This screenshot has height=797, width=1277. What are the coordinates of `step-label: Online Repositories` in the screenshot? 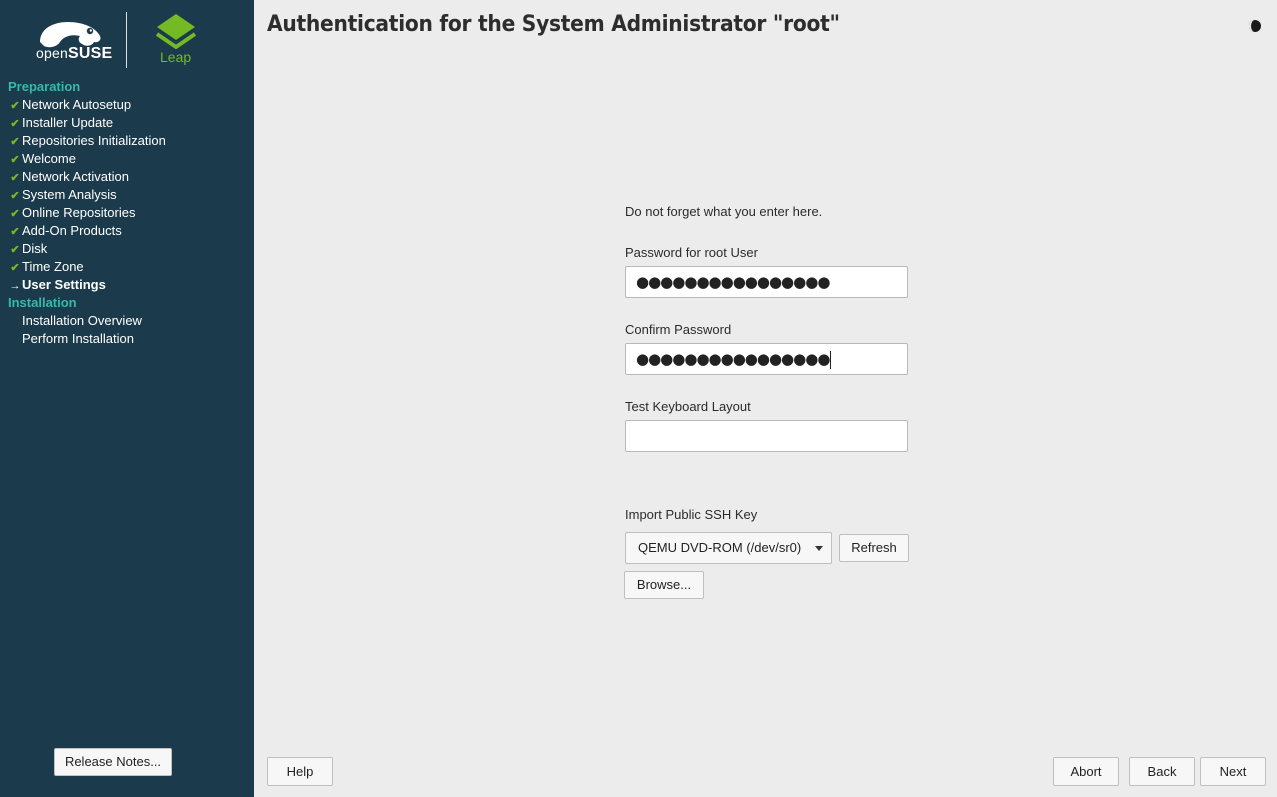 It's located at (79, 212).